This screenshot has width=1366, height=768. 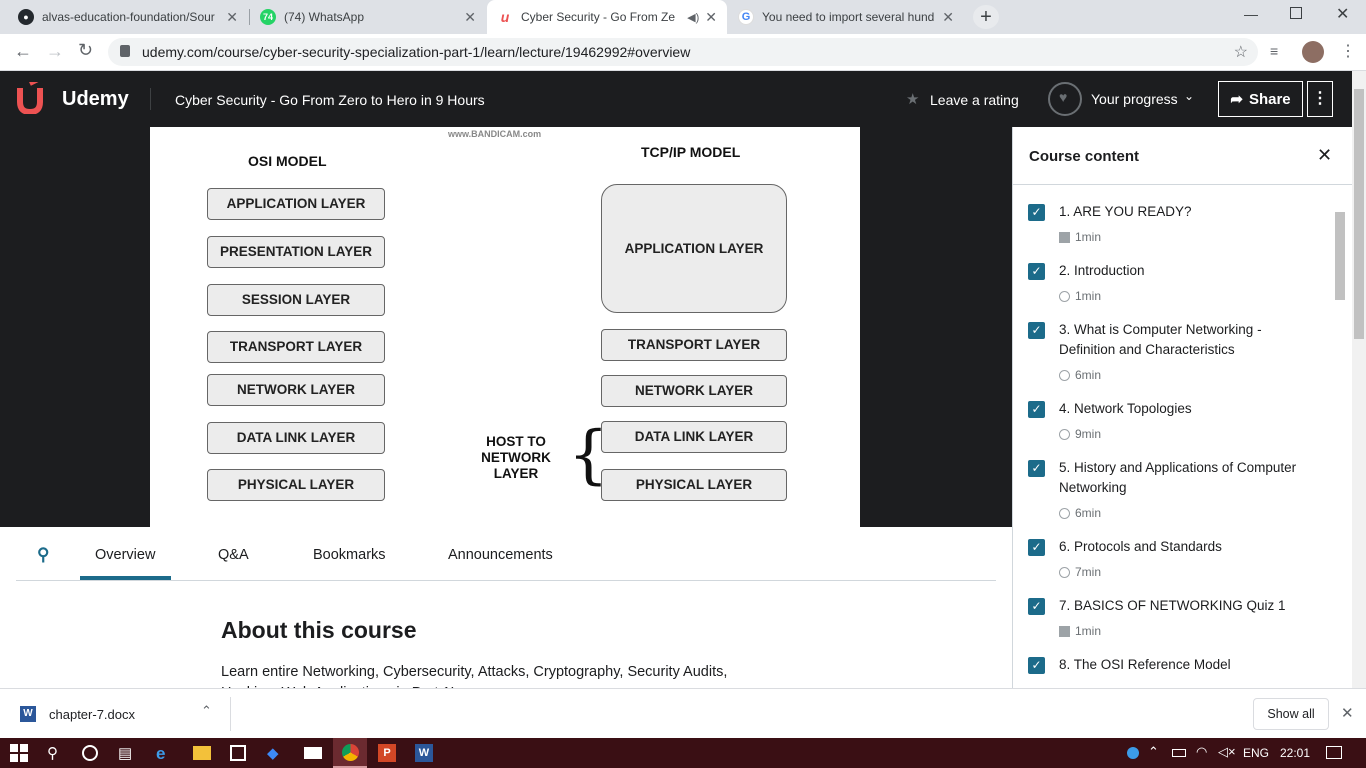 What do you see at coordinates (1241, 52) in the screenshot?
I see `bookmark-star-icon: ☆` at bounding box center [1241, 52].